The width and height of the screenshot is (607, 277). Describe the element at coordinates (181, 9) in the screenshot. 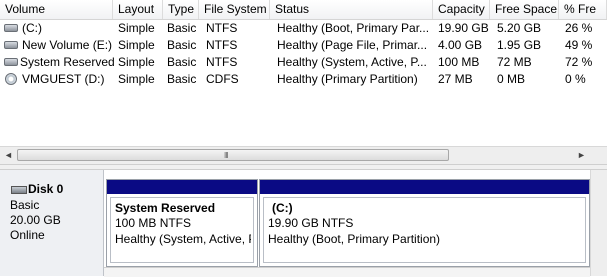

I see `column-header-type: Type` at that location.